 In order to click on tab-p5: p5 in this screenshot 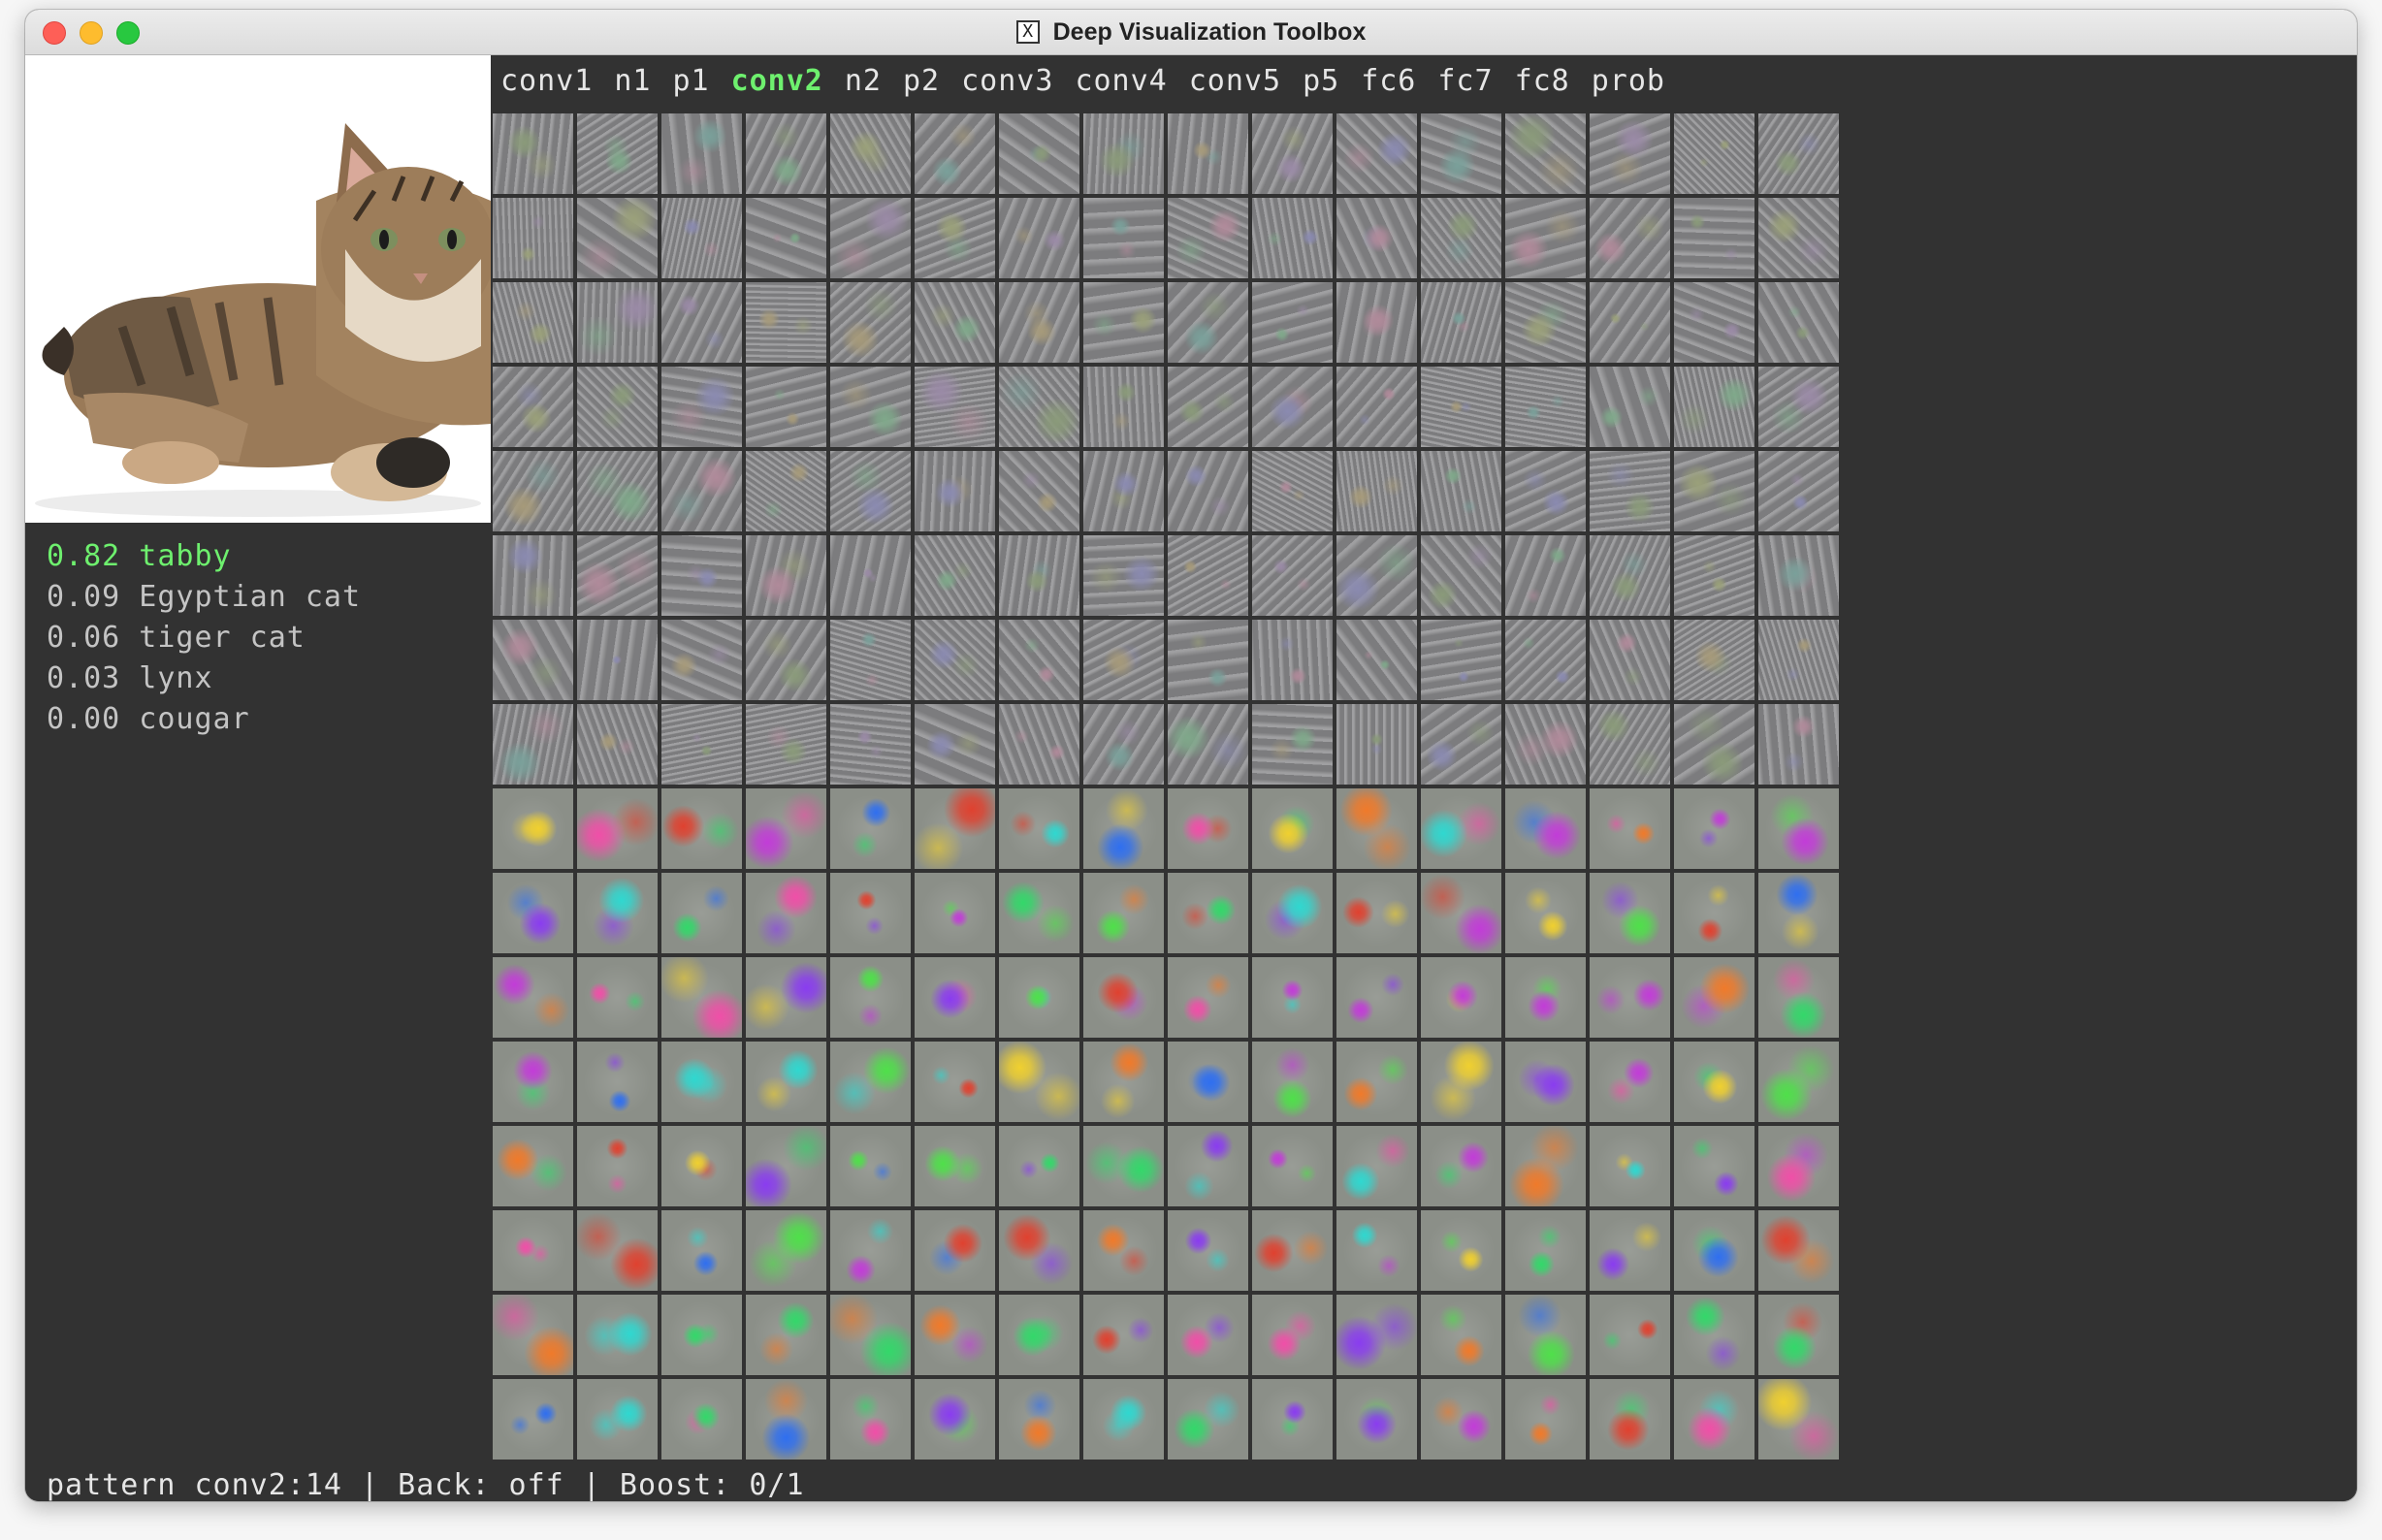, I will do `click(1321, 81)`.